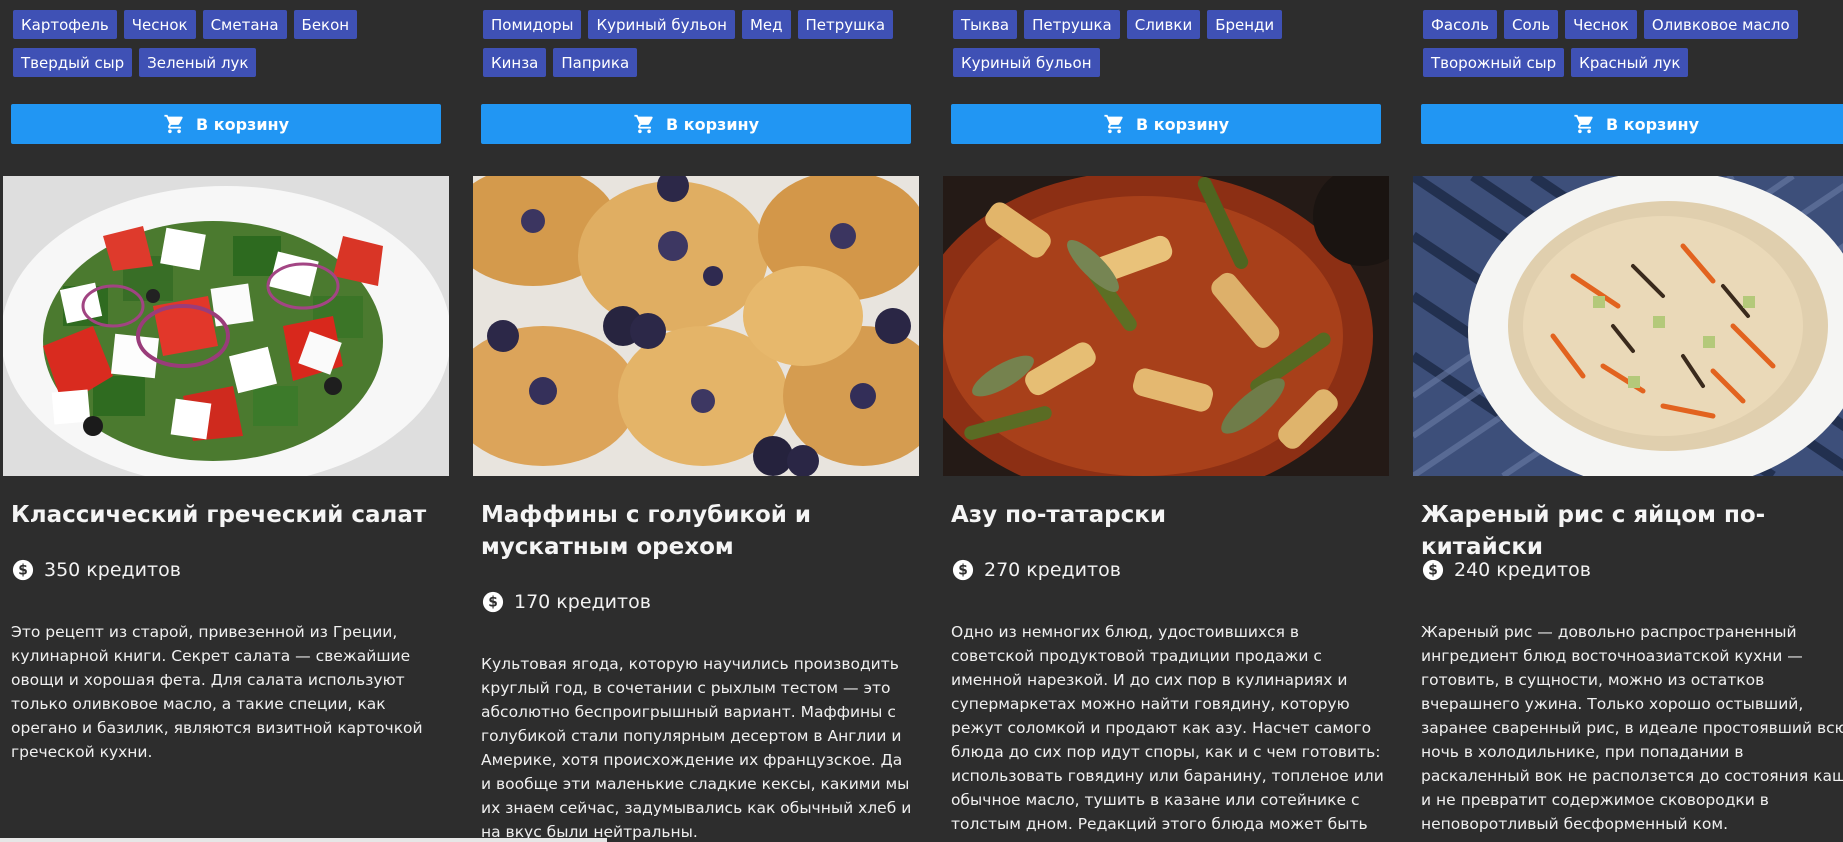  Describe the element at coordinates (532, 24) in the screenshot. I see `ingredient-tag: Помидоры` at that location.